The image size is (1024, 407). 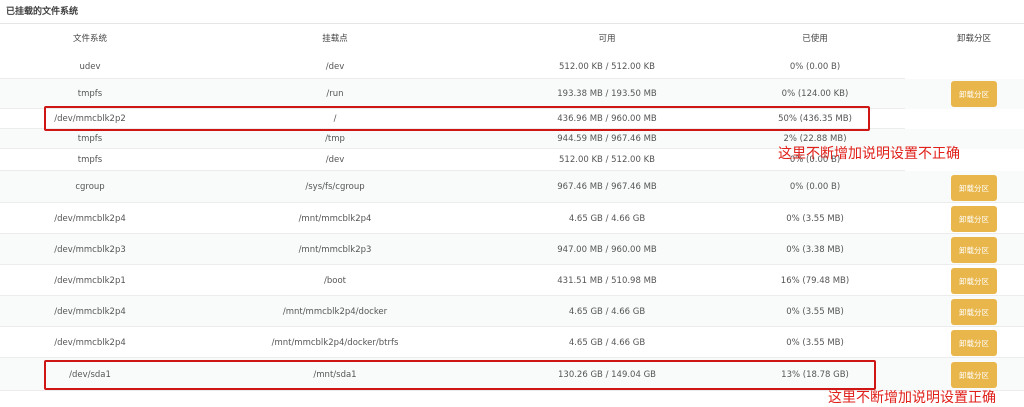 What do you see at coordinates (512, 39) in the screenshot?
I see `table-header: 文件系统 挂载点 可用 已使用 卸载分区` at bounding box center [512, 39].